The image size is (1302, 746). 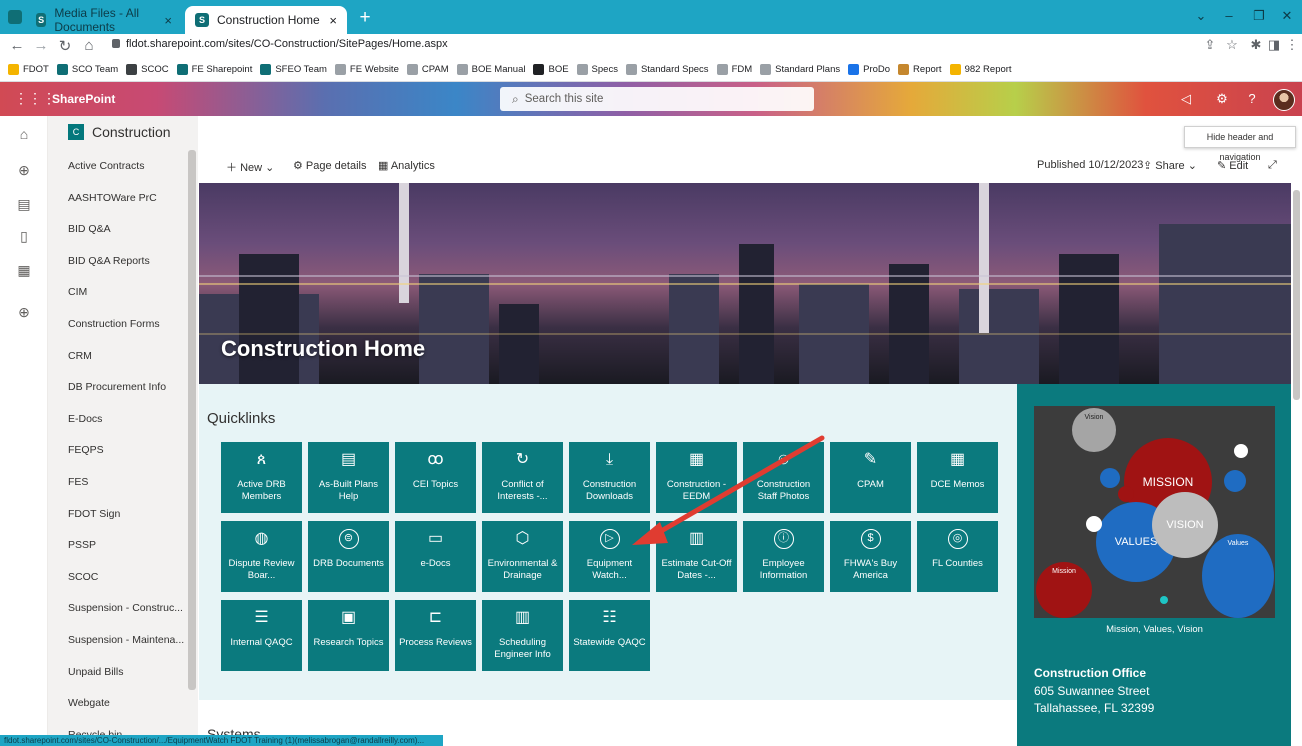 I want to click on page-details-button: ⚙ Page details, so click(x=329, y=165).